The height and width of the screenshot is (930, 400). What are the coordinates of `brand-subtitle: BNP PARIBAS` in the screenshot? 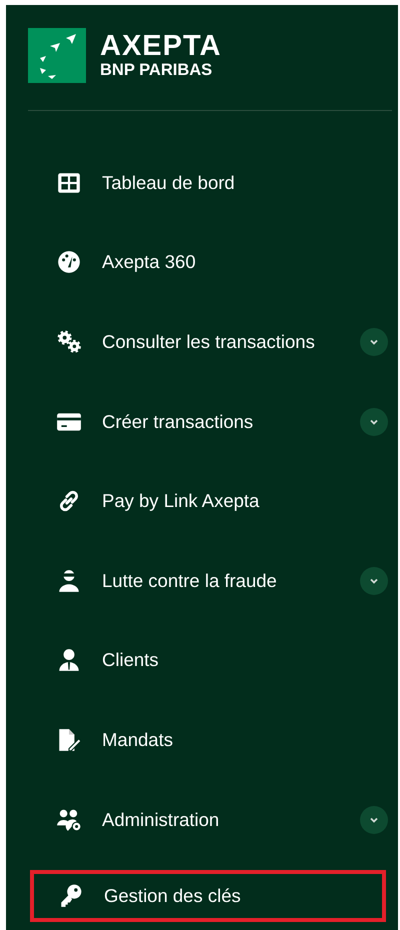 It's located at (157, 70).